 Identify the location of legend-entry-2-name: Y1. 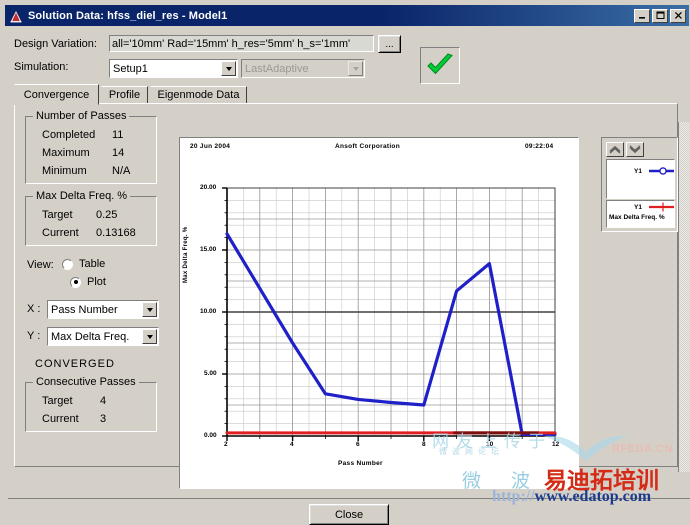
(638, 207).